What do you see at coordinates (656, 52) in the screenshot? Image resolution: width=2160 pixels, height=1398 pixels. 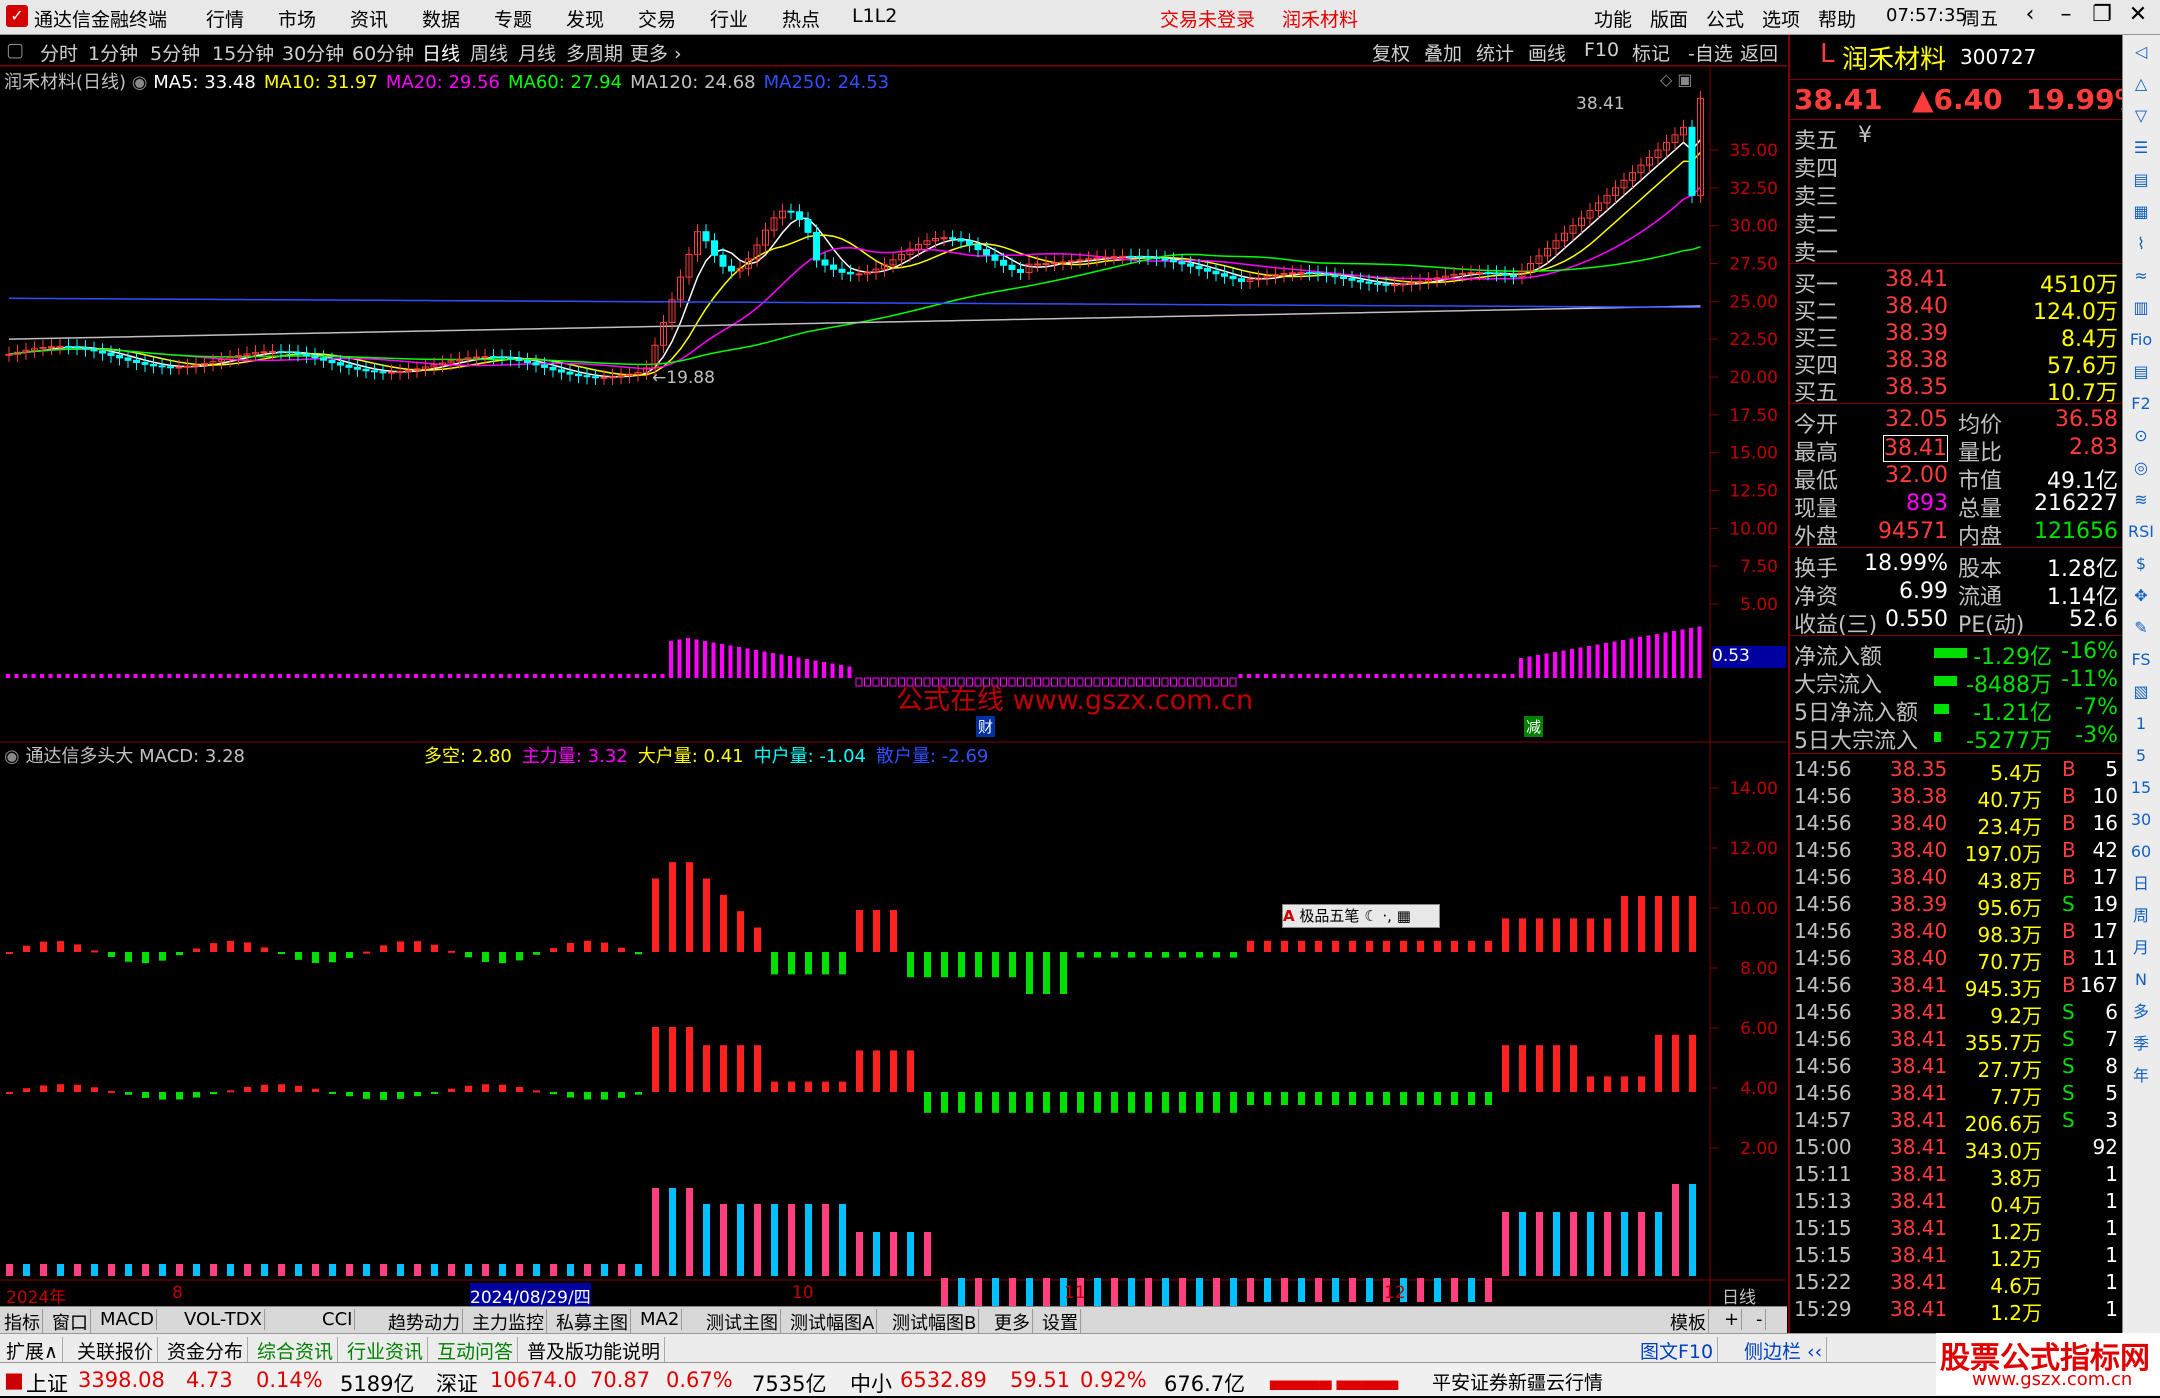 I see `period-tab: 更多 ›` at bounding box center [656, 52].